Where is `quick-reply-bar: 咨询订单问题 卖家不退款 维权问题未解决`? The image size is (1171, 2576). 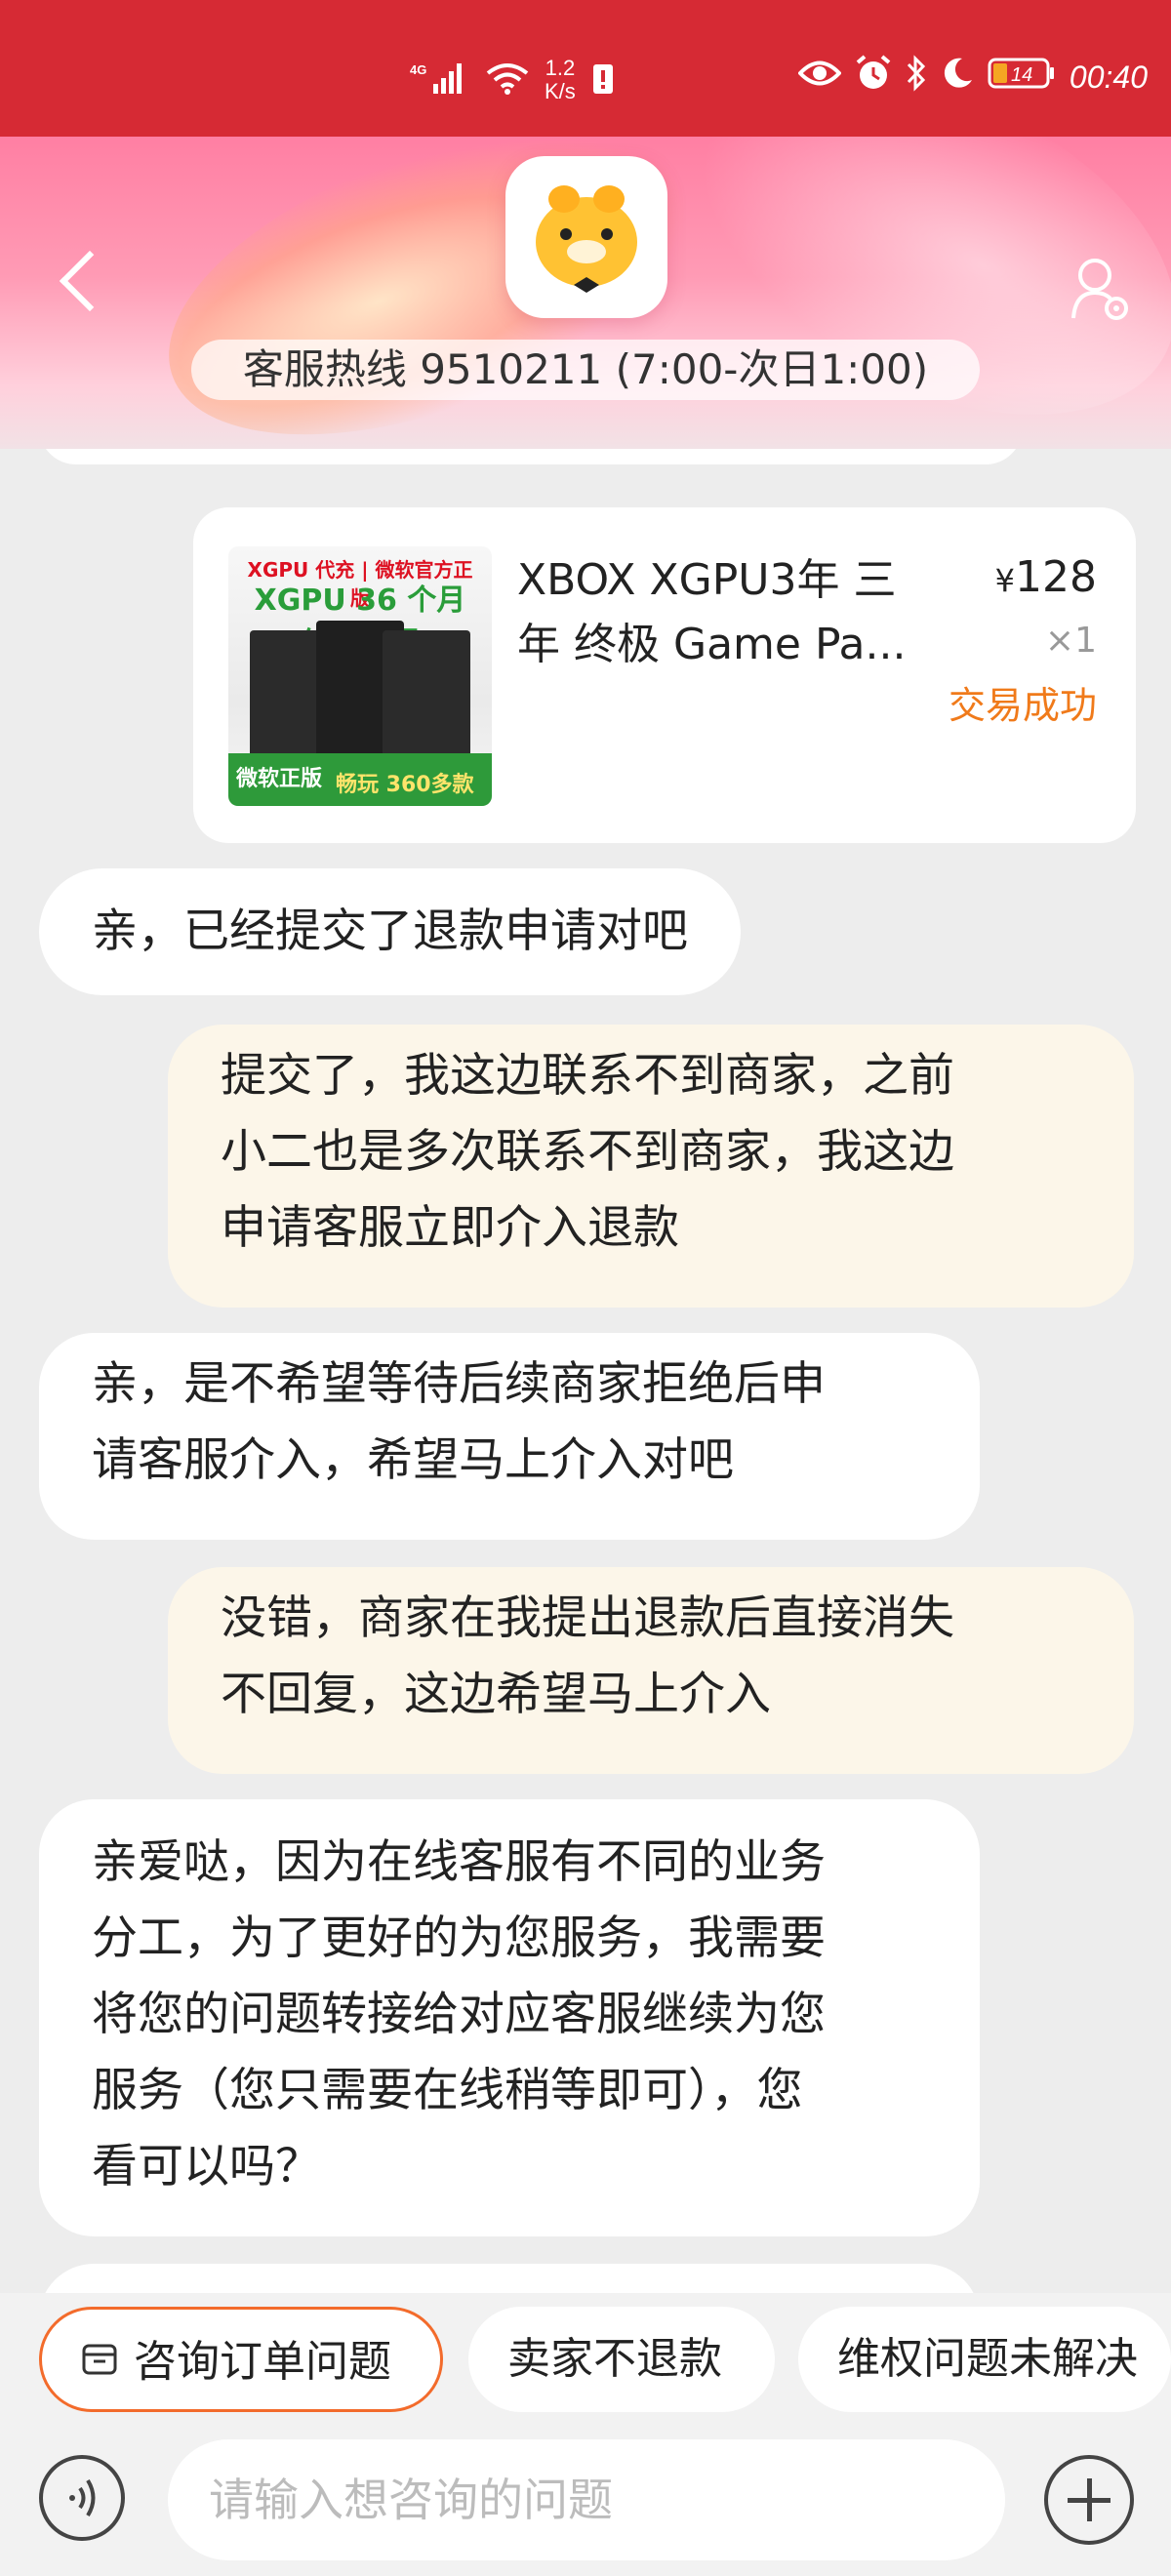
quick-reply-bar: 咨询订单问题 卖家不退款 维权问题未解决 is located at coordinates (585, 2356).